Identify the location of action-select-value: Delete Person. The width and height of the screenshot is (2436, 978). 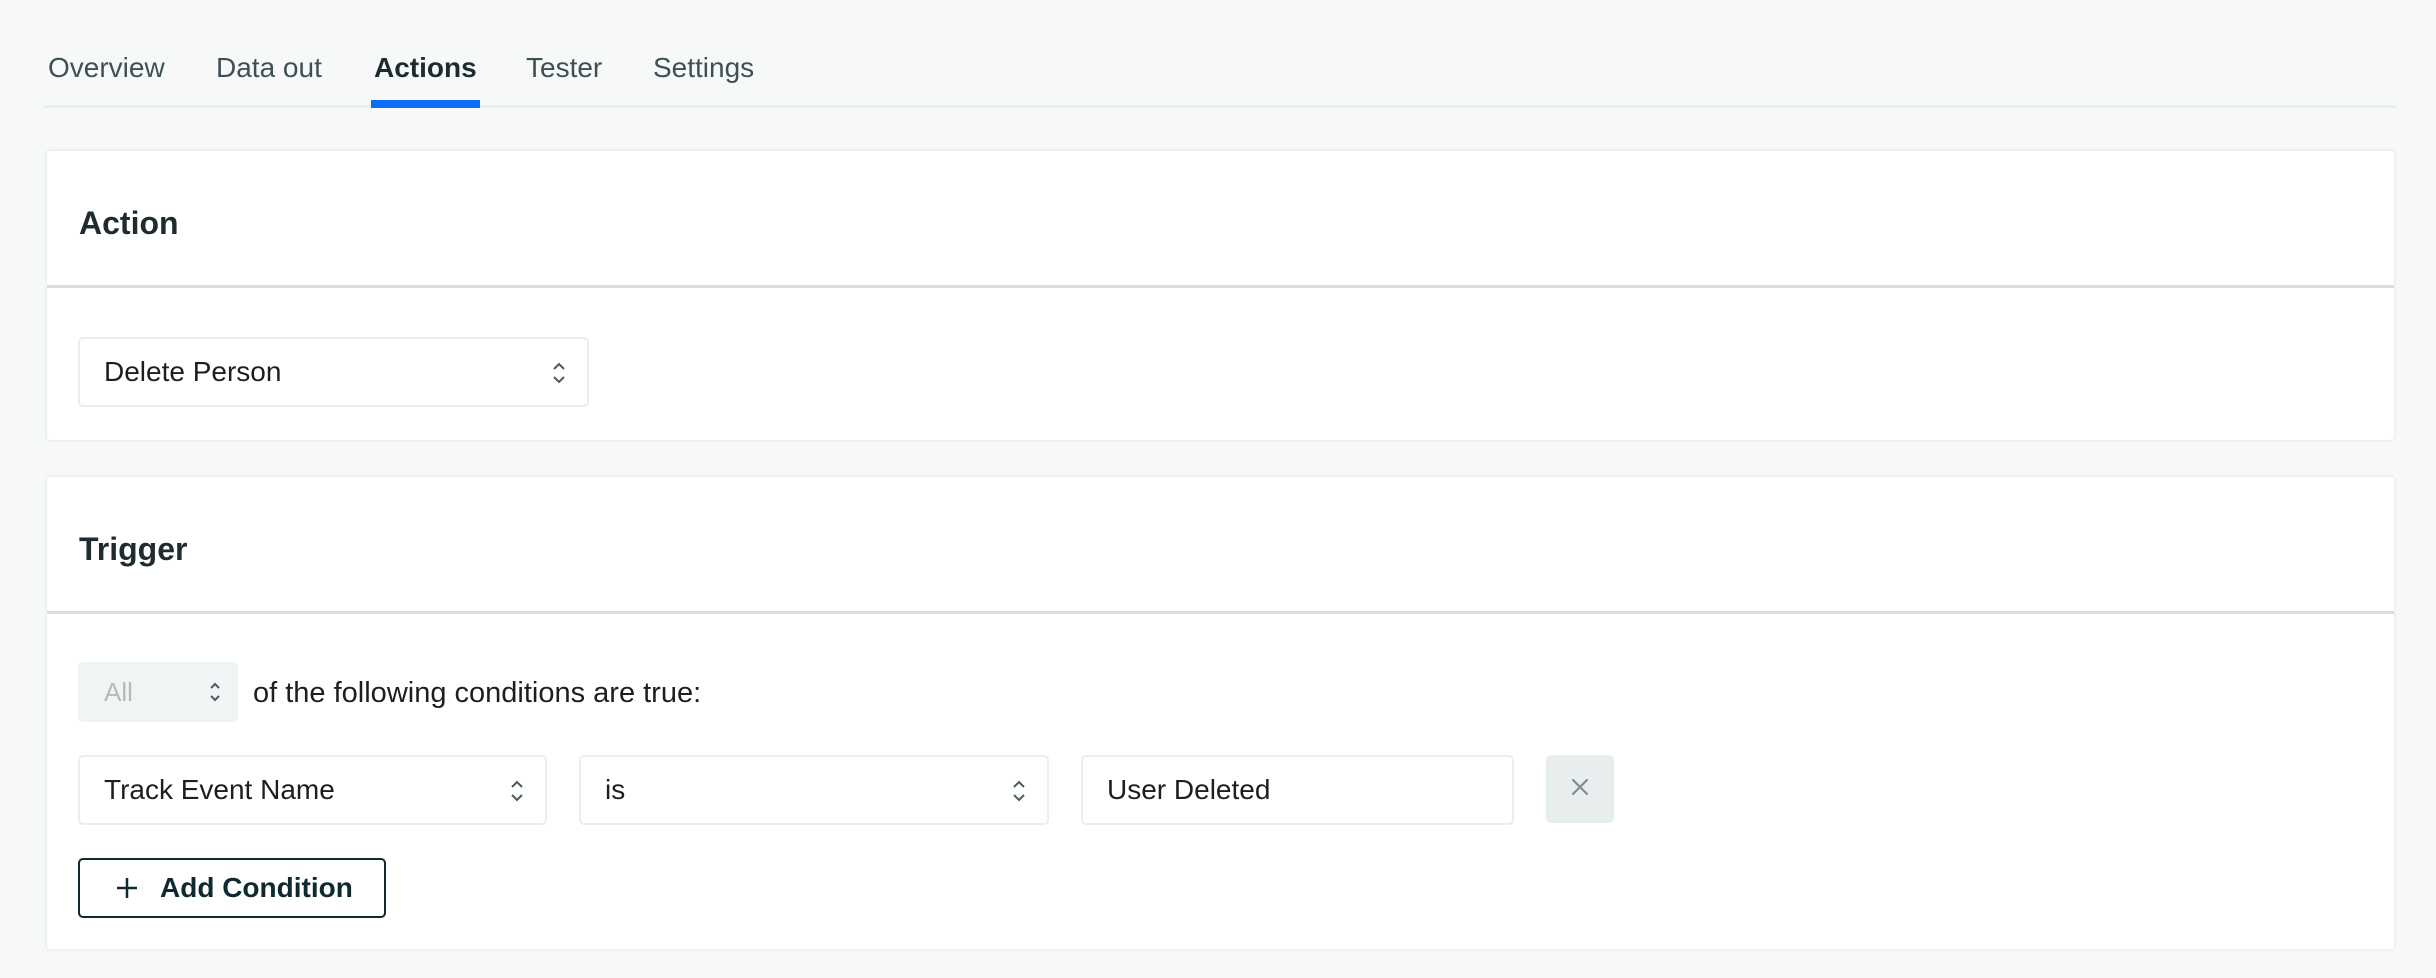
(193, 371).